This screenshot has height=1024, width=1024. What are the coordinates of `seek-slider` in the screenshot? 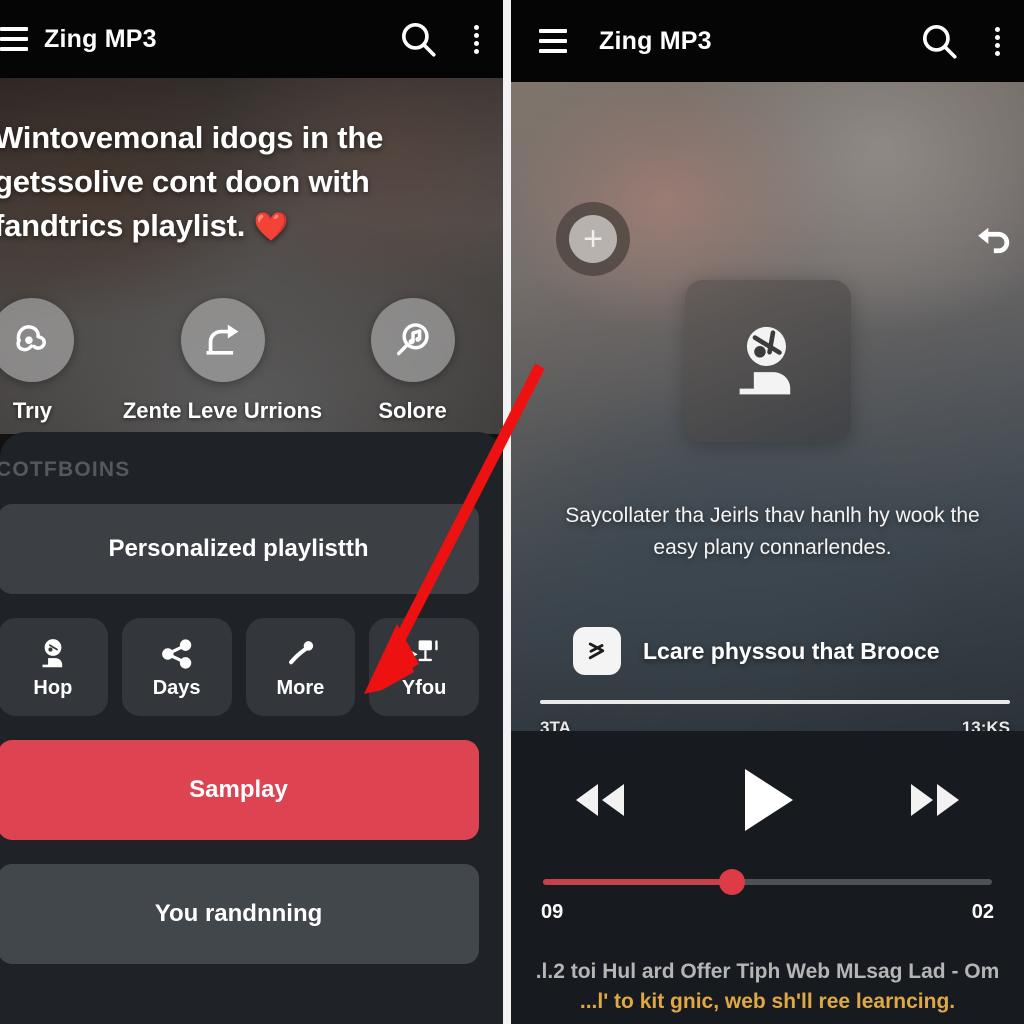 It's located at (767, 882).